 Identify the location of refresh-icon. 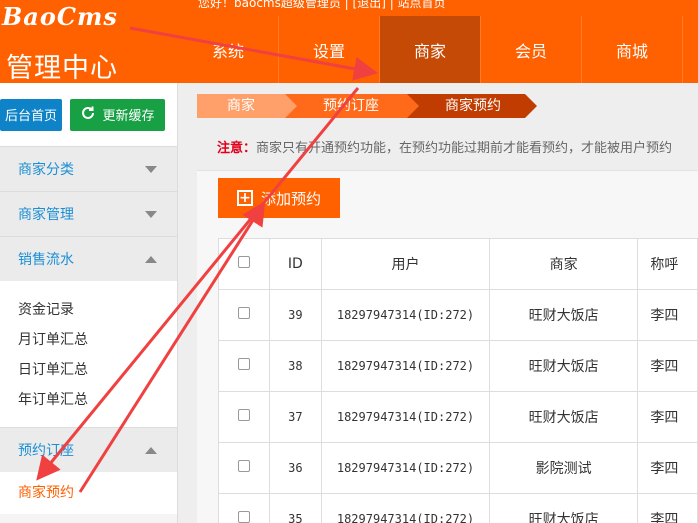
(88, 115).